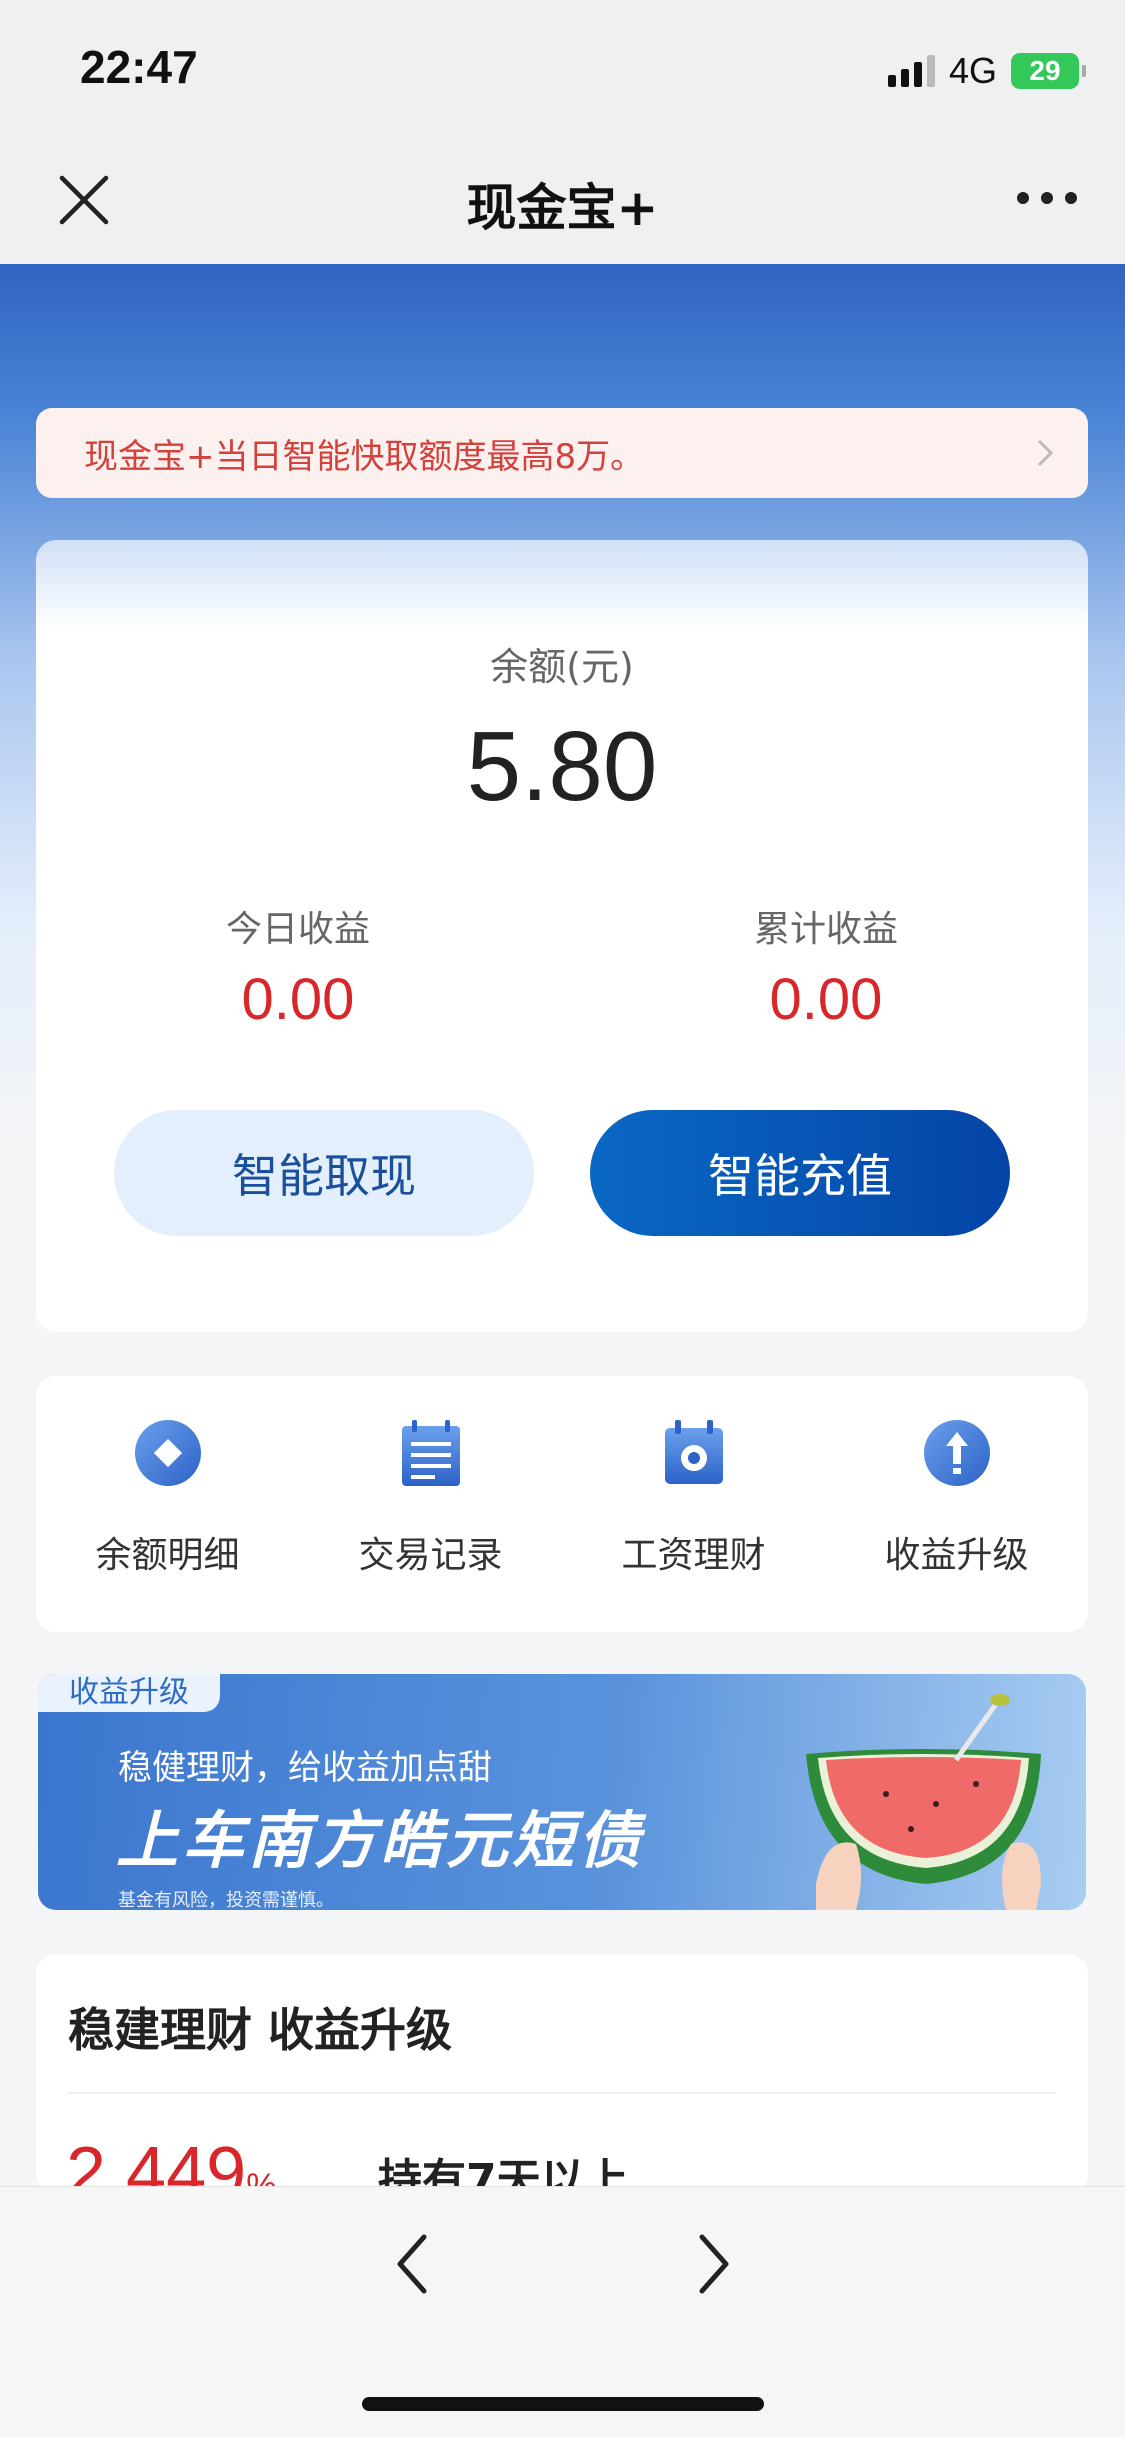  What do you see at coordinates (562, 2074) in the screenshot?
I see `product-card: 稳建理财 收益升级 2.449% 持有7天以上` at bounding box center [562, 2074].